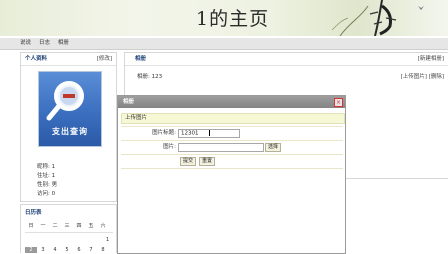  Describe the element at coordinates (65, 101) in the screenshot. I see `magnifier-icon` at that location.